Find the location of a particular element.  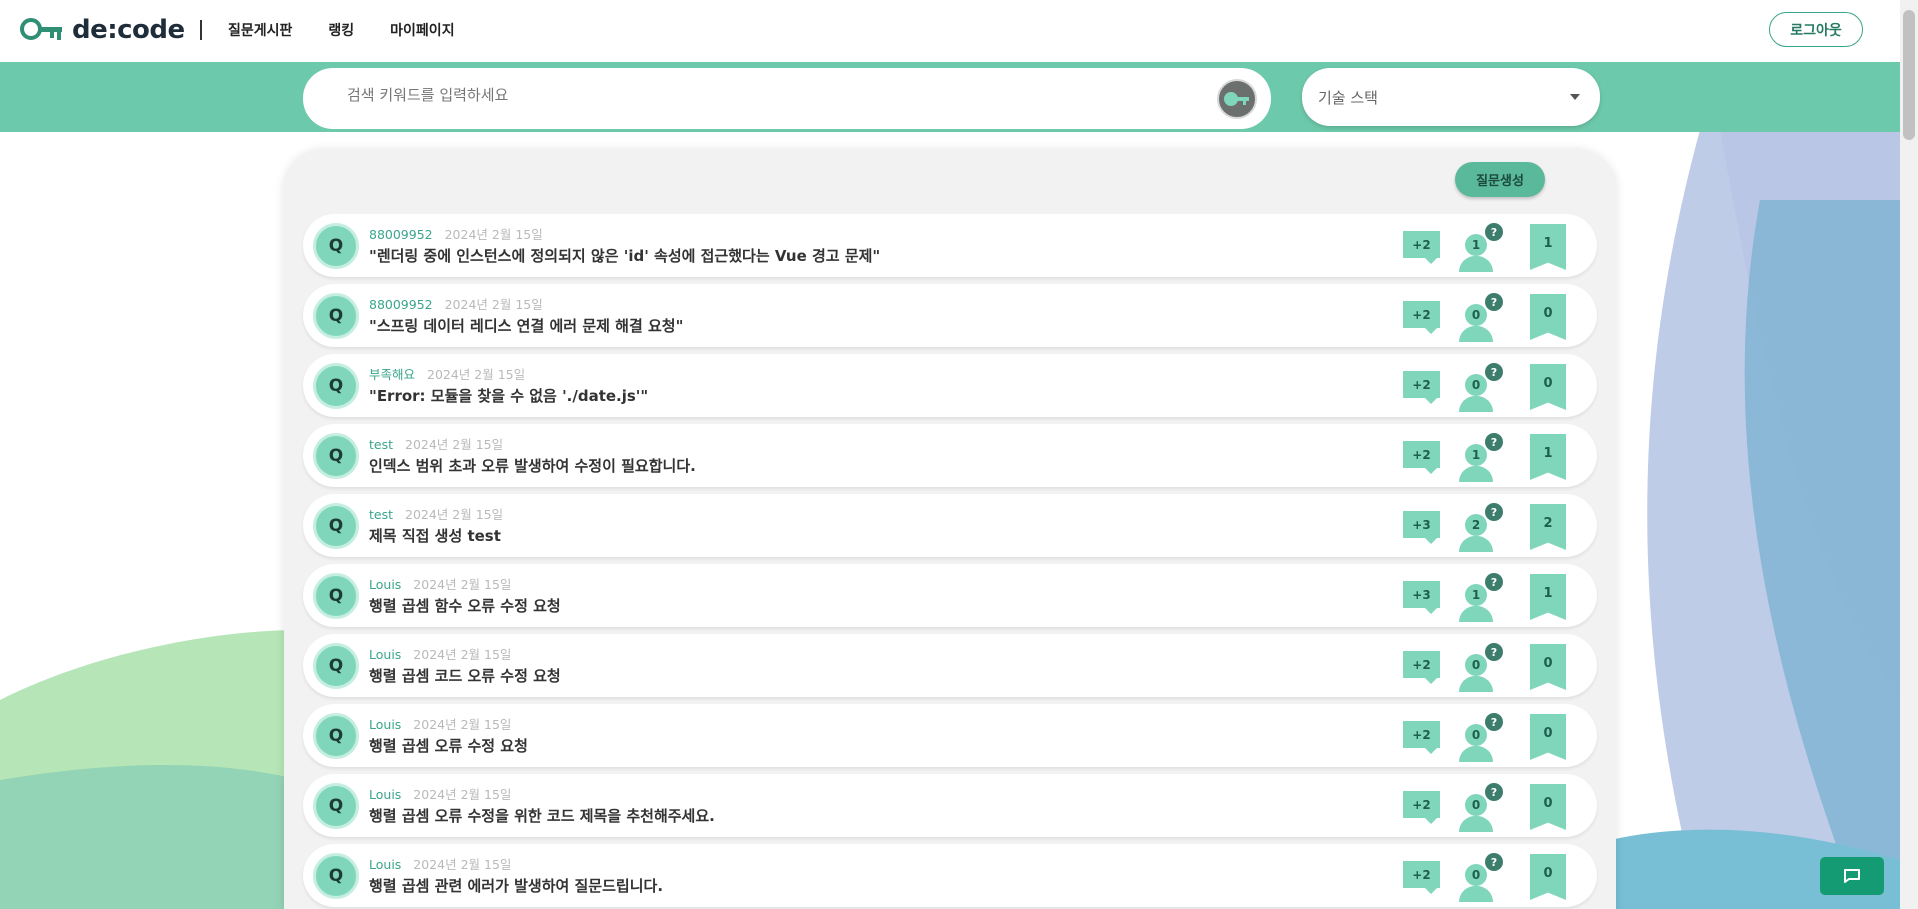

logo: de:code is located at coordinates (102, 30).